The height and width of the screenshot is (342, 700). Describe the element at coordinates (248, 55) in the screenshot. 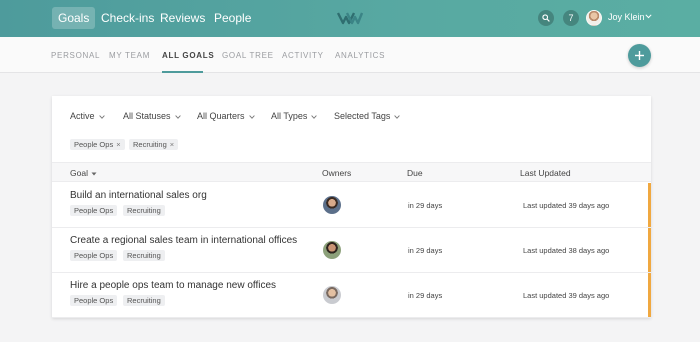

I see `tab-goal-tree: GOAL TREE` at that location.